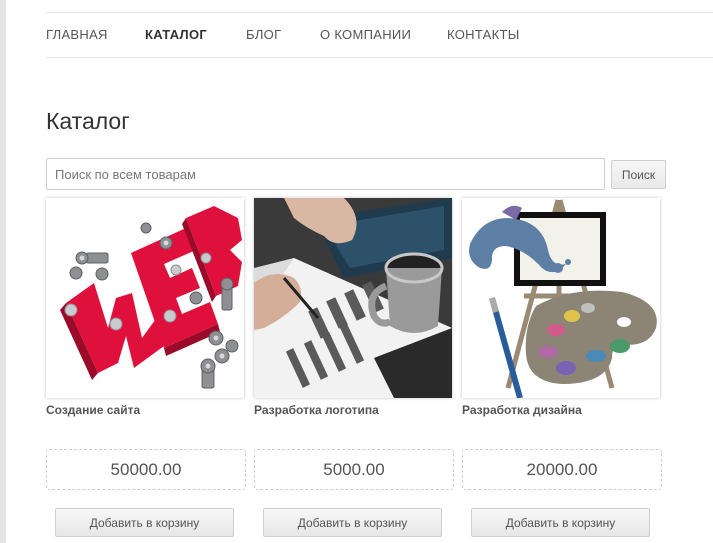  What do you see at coordinates (522, 410) in the screenshot?
I see `product-name: Разработка дизайна` at bounding box center [522, 410].